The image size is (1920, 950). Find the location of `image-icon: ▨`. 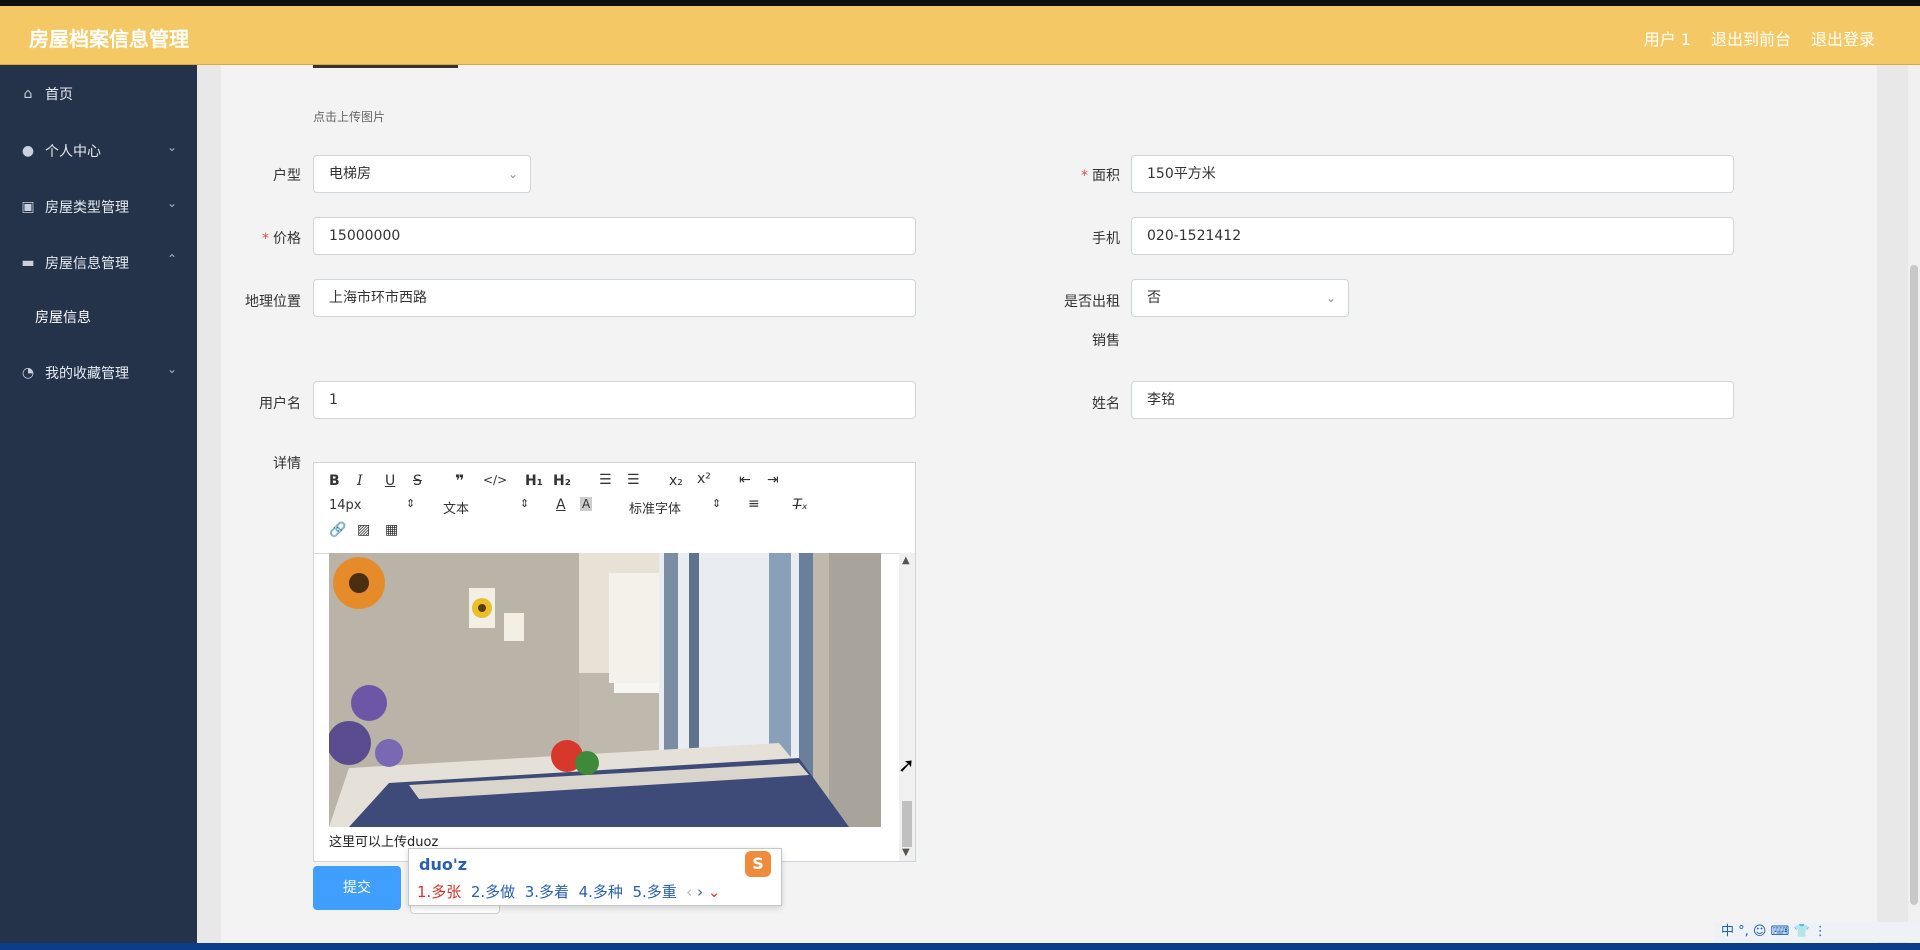

image-icon: ▨ is located at coordinates (363, 530).